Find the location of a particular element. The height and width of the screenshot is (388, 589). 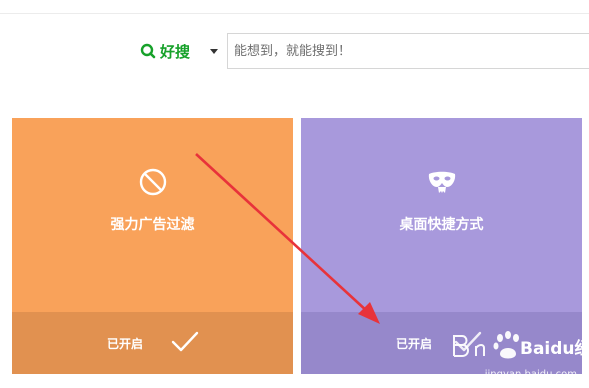

haosou-logo-icon is located at coordinates (148, 51).